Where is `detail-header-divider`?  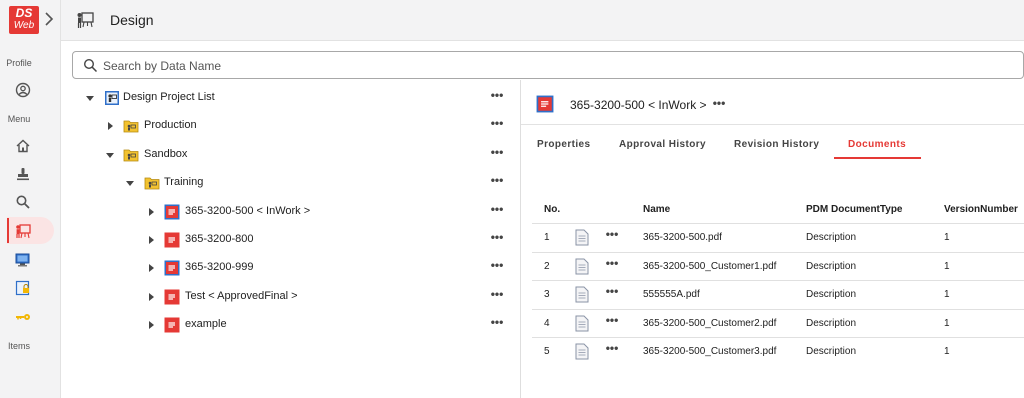
detail-header-divider is located at coordinates (772, 124).